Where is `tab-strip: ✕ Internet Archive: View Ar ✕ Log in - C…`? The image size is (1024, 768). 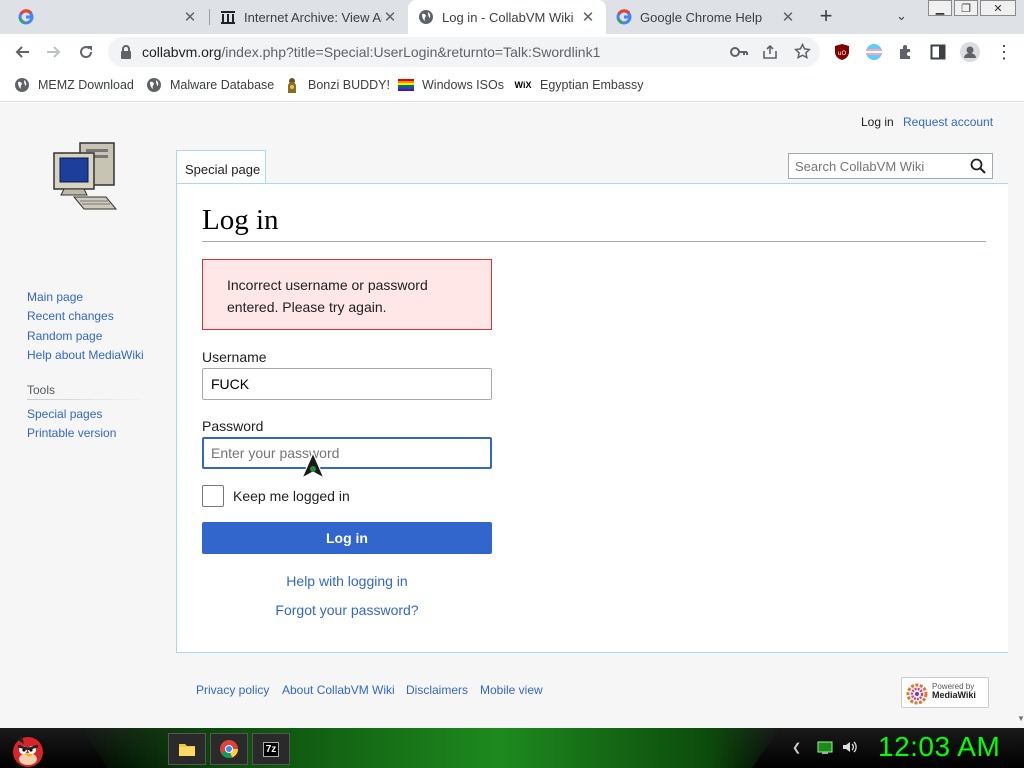 tab-strip: ✕ Internet Archive: View Ar ✕ Log in - C… is located at coordinates (512, 17).